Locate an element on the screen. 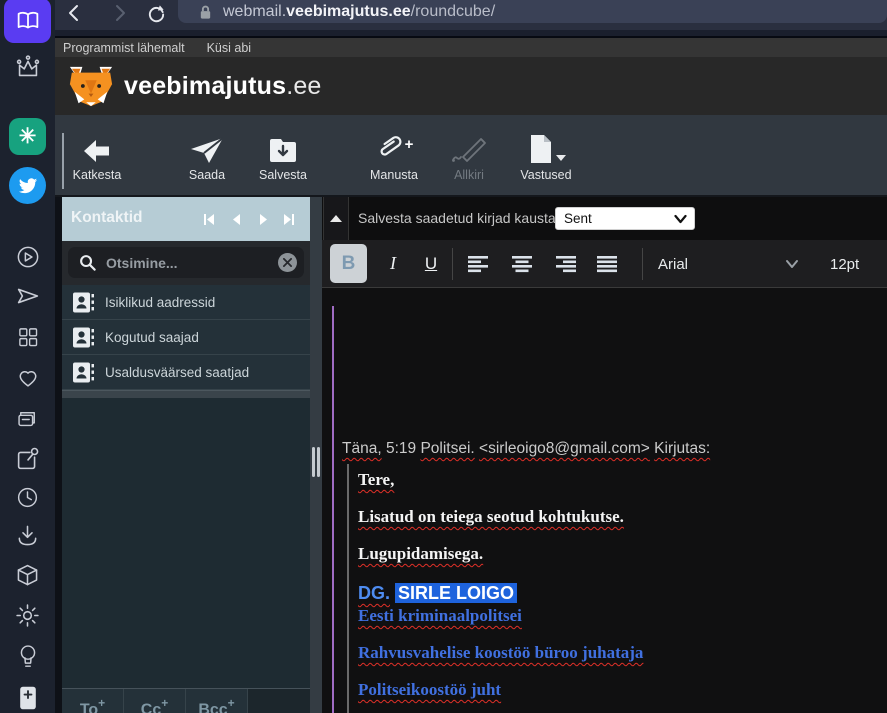 The height and width of the screenshot is (713, 887). prev-page-icon is located at coordinates (236, 219).